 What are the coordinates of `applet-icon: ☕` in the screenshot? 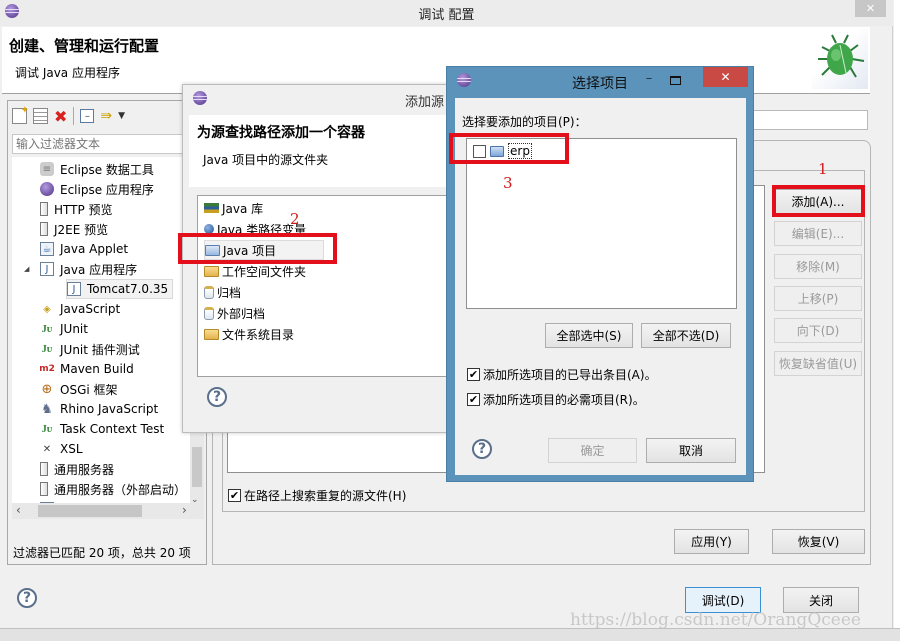 It's located at (47, 249).